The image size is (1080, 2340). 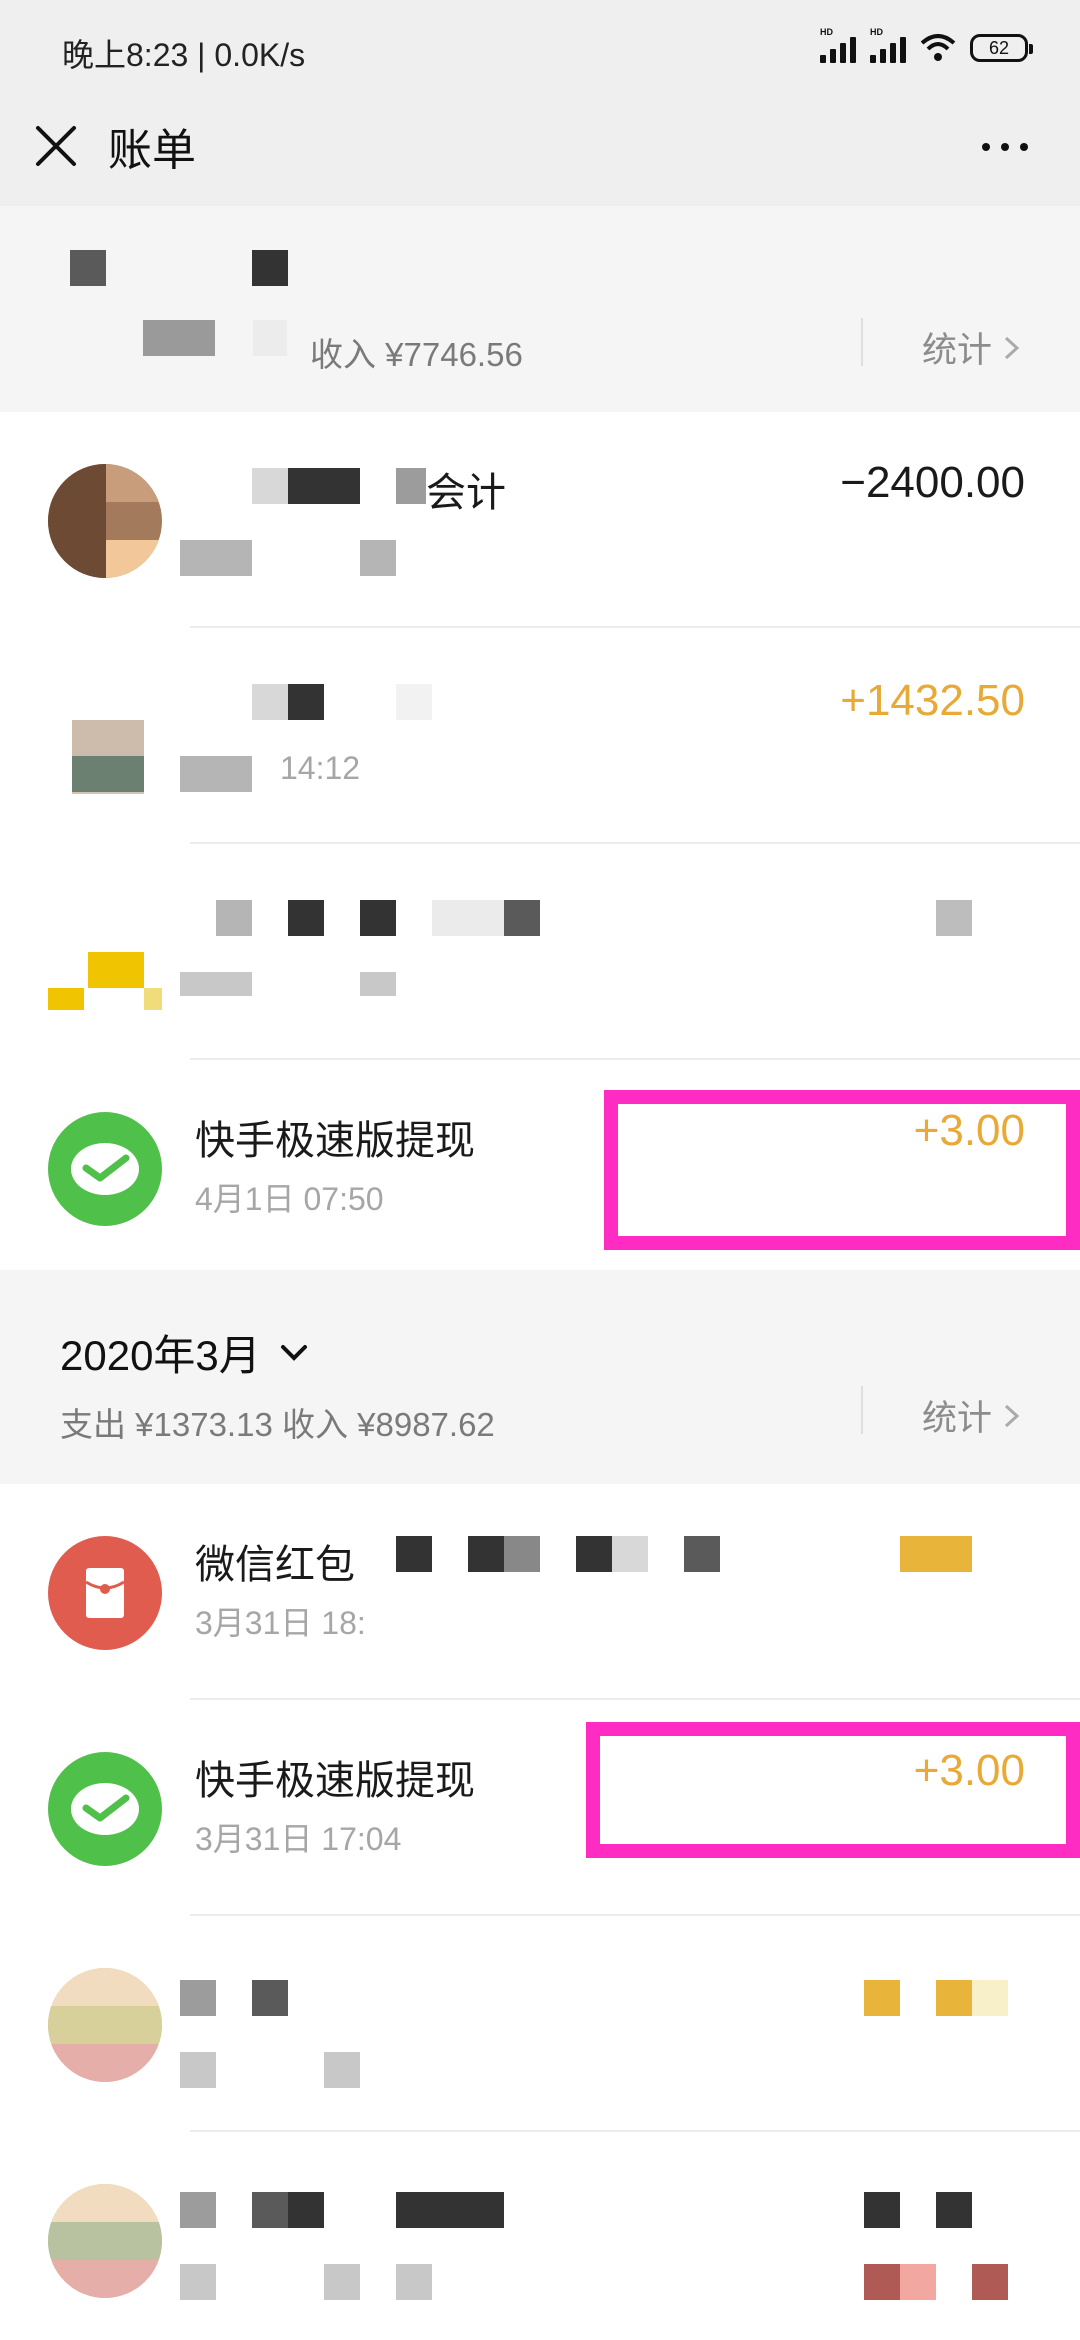 What do you see at coordinates (938, 47) in the screenshot?
I see `wifi-icon` at bounding box center [938, 47].